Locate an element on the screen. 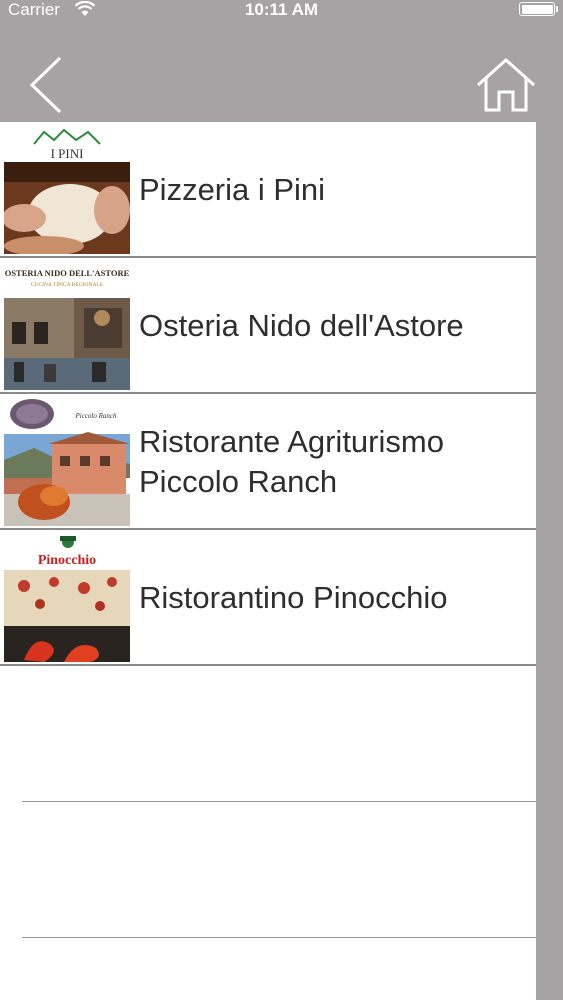 The width and height of the screenshot is (563, 1000). restaurant-thumbnail: I PINI is located at coordinates (67, 190).